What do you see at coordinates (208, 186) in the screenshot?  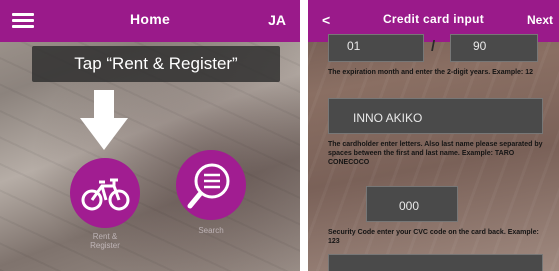 I see `search-icon` at bounding box center [208, 186].